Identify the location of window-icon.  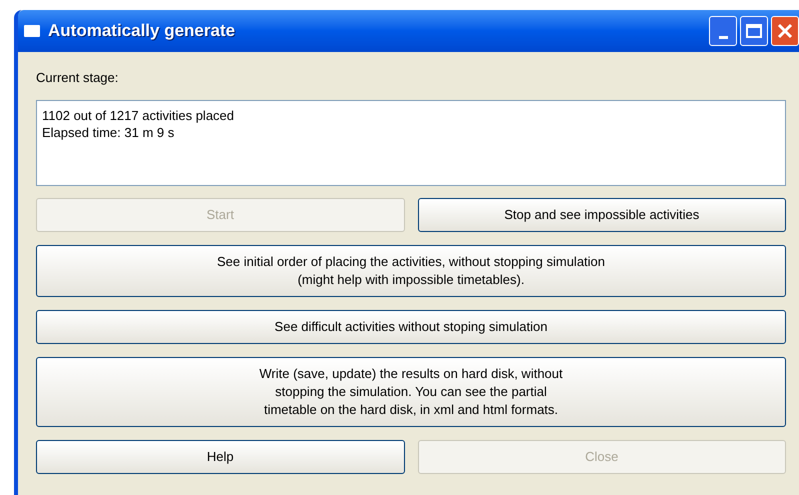
(32, 31).